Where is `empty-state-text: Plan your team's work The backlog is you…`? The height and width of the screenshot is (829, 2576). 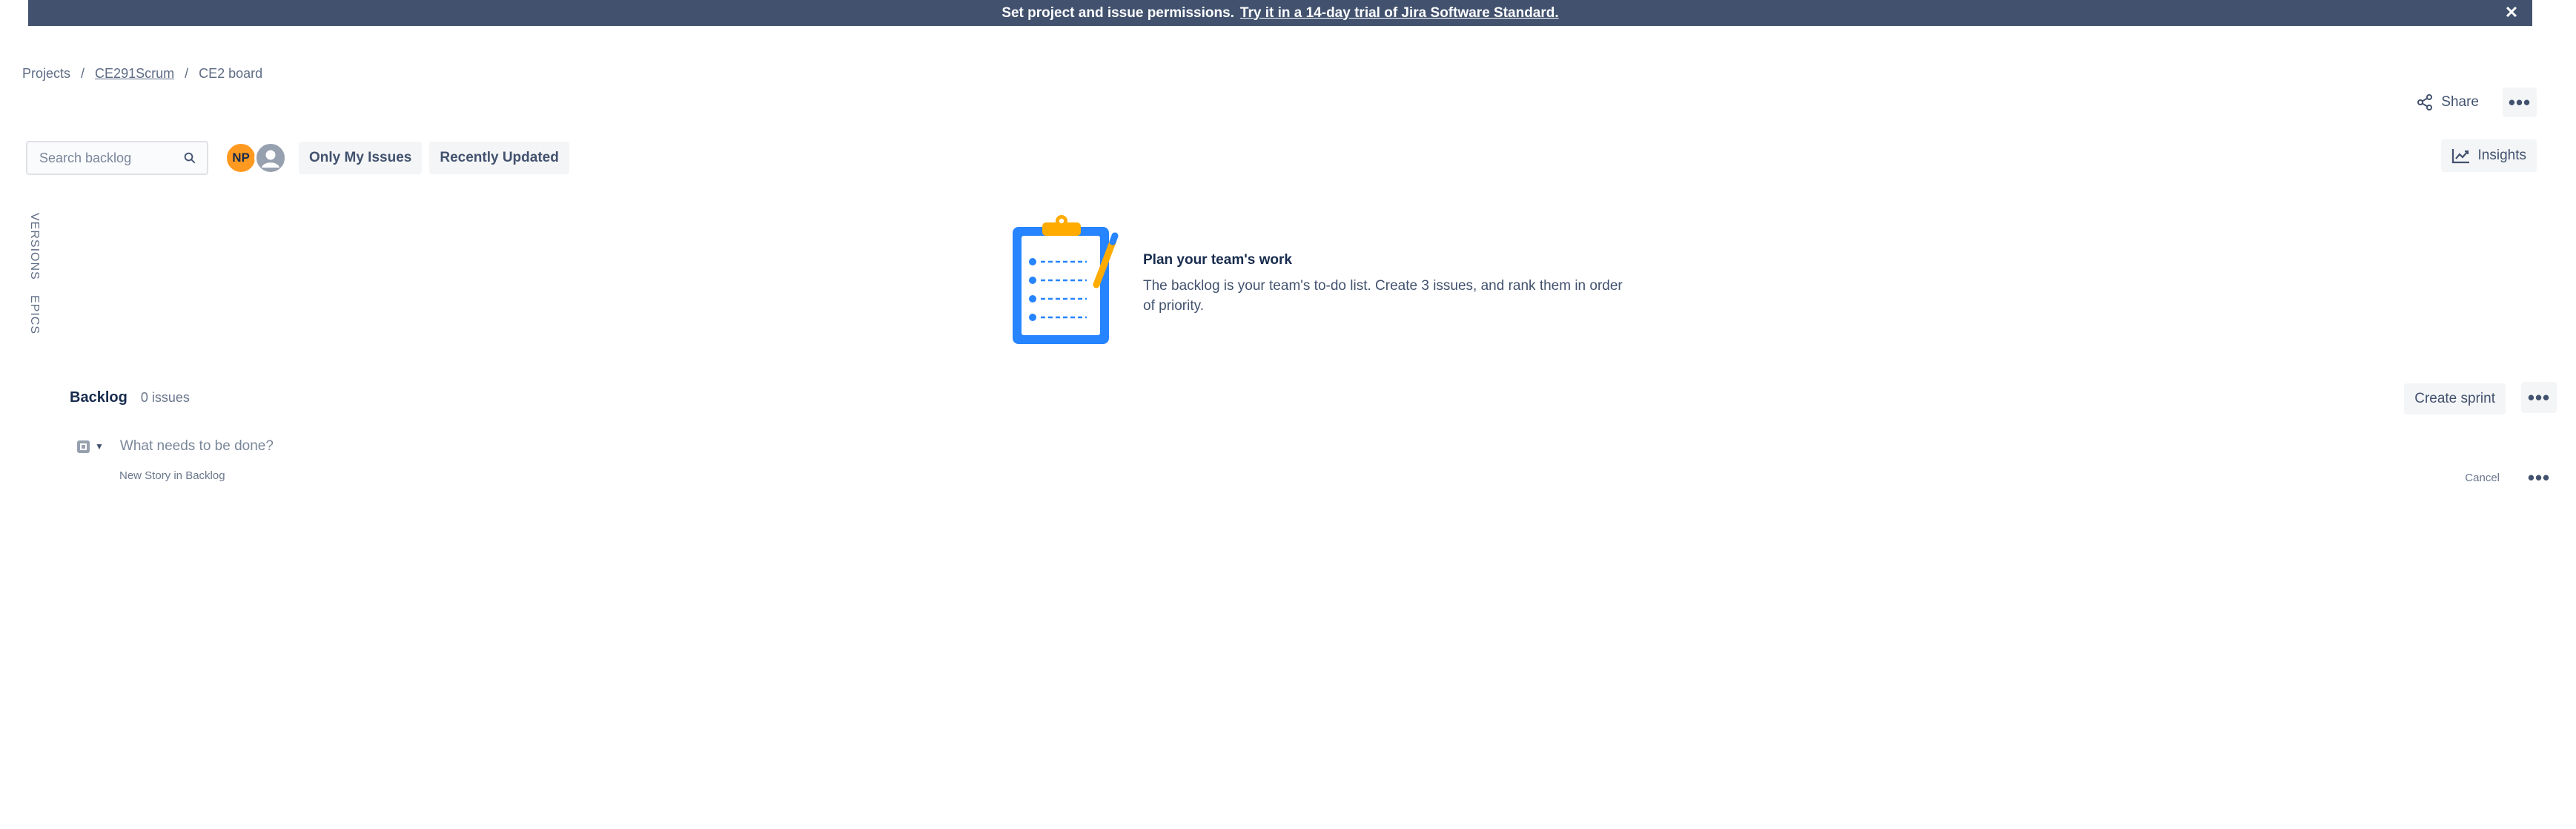 empty-state-text: Plan your team's work The backlog is you… is located at coordinates (1387, 284).